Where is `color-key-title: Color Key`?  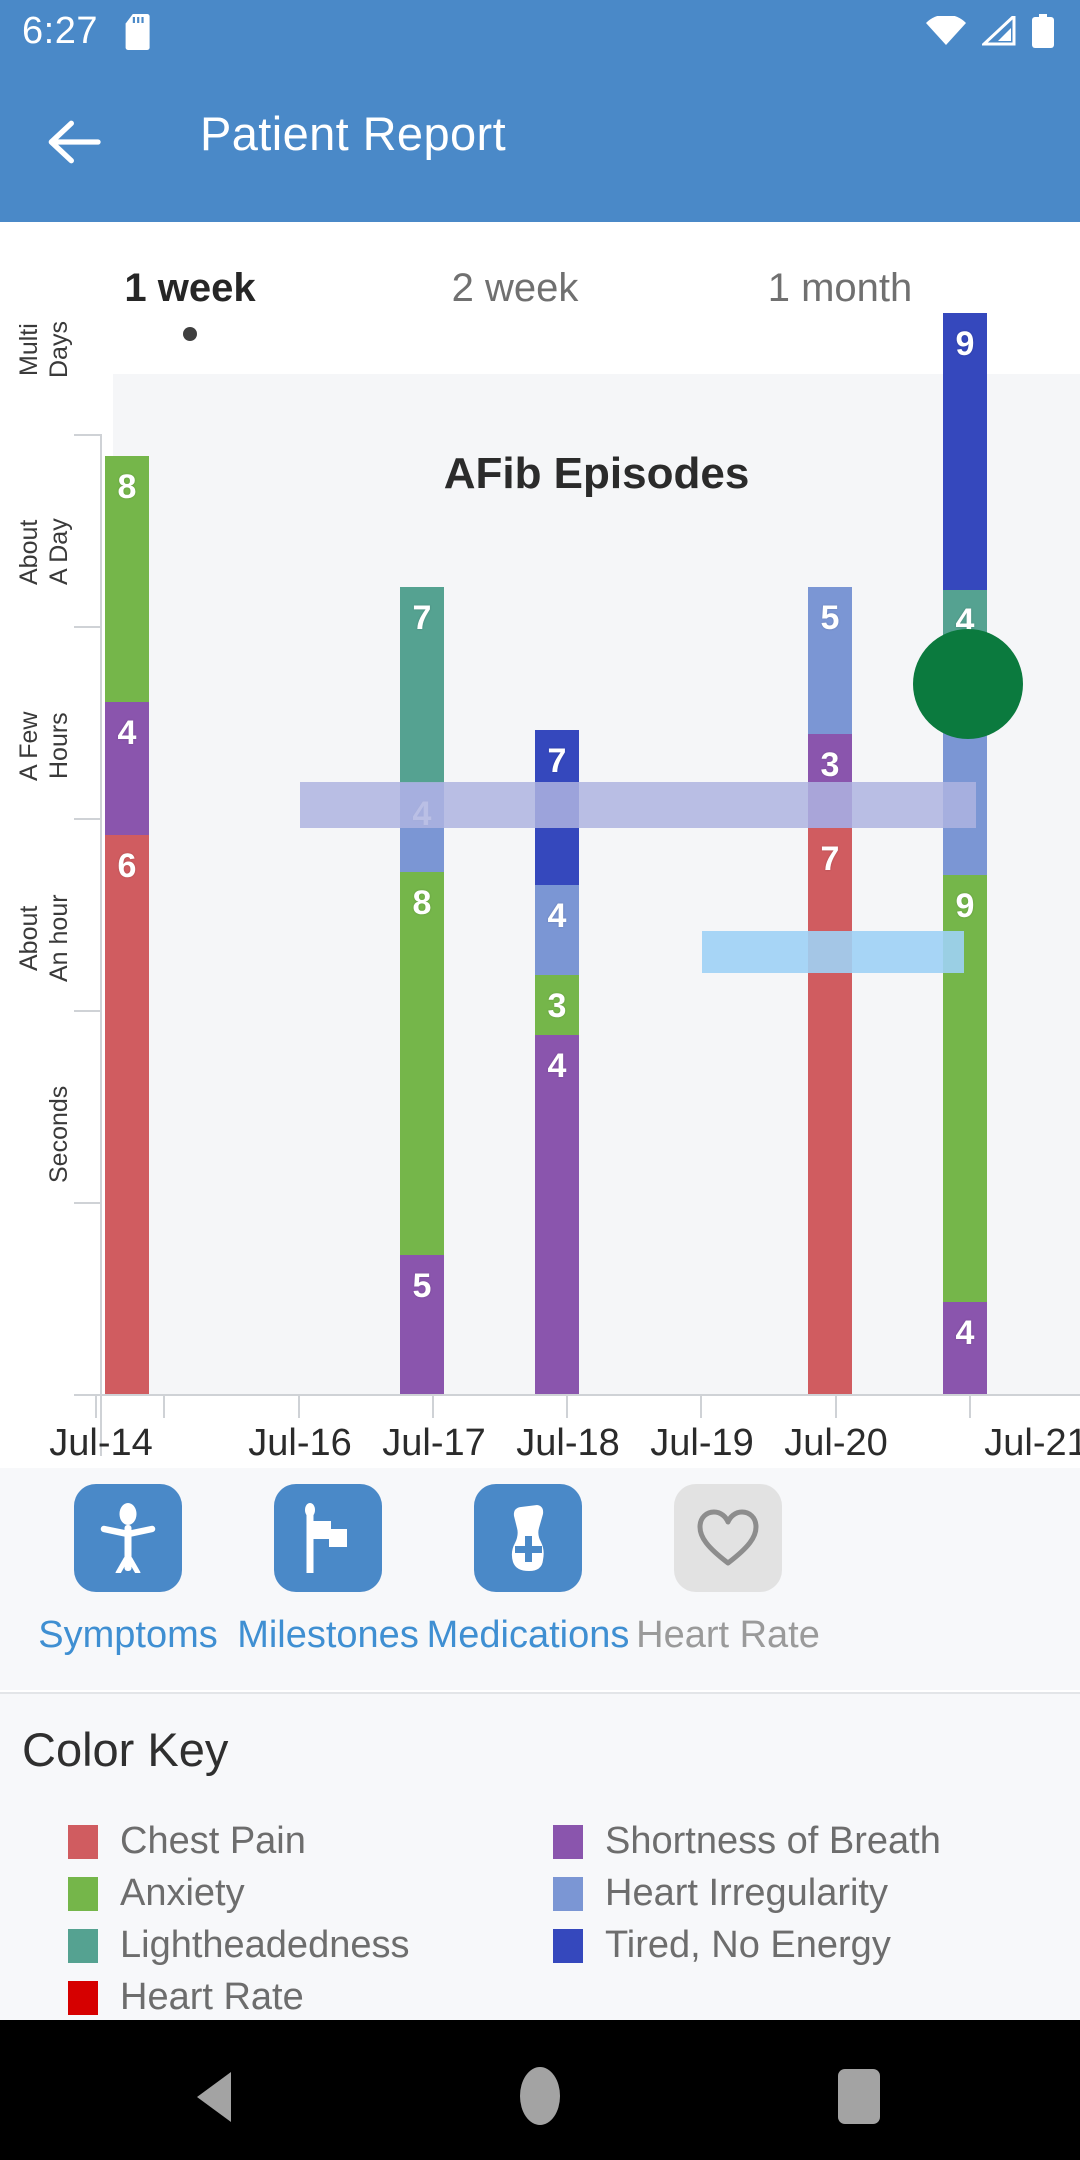 color-key-title: Color Key is located at coordinates (125, 1749).